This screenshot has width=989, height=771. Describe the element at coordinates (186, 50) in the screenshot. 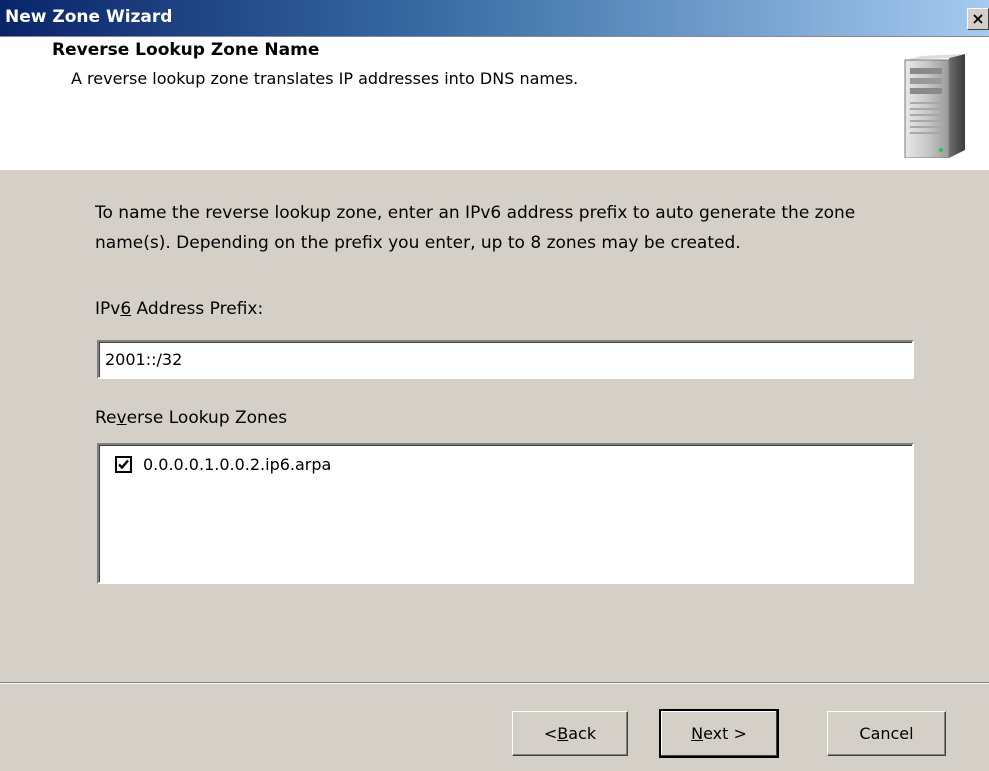

I see `page-title: Reverse Lookup Zone Name` at that location.